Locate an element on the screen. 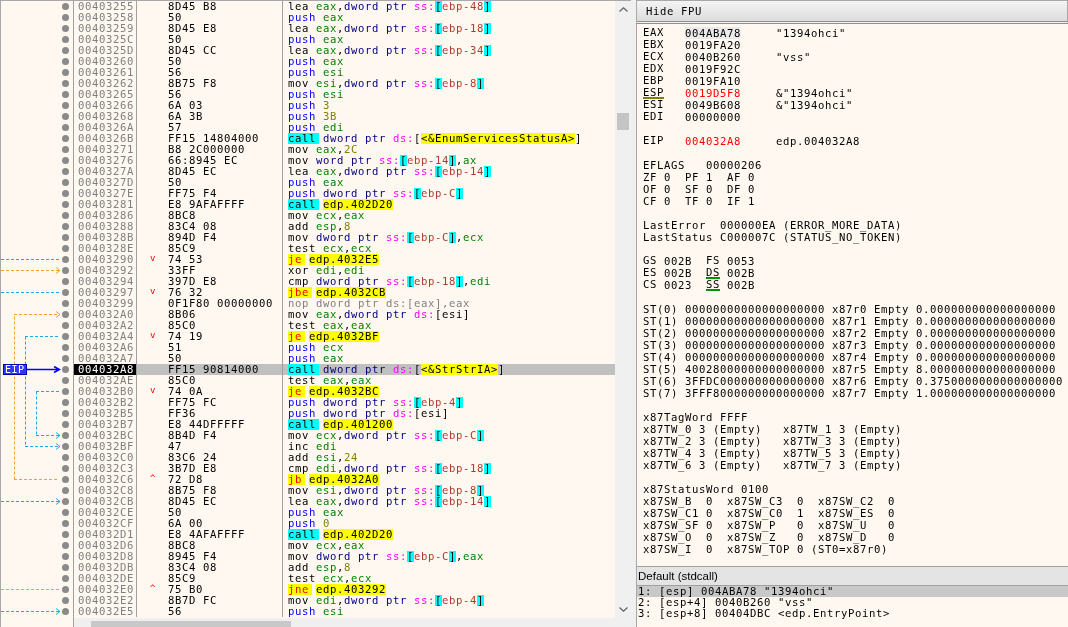 This screenshot has height=627, width=1068. register-value: 0019FA10 is located at coordinates (713, 81).